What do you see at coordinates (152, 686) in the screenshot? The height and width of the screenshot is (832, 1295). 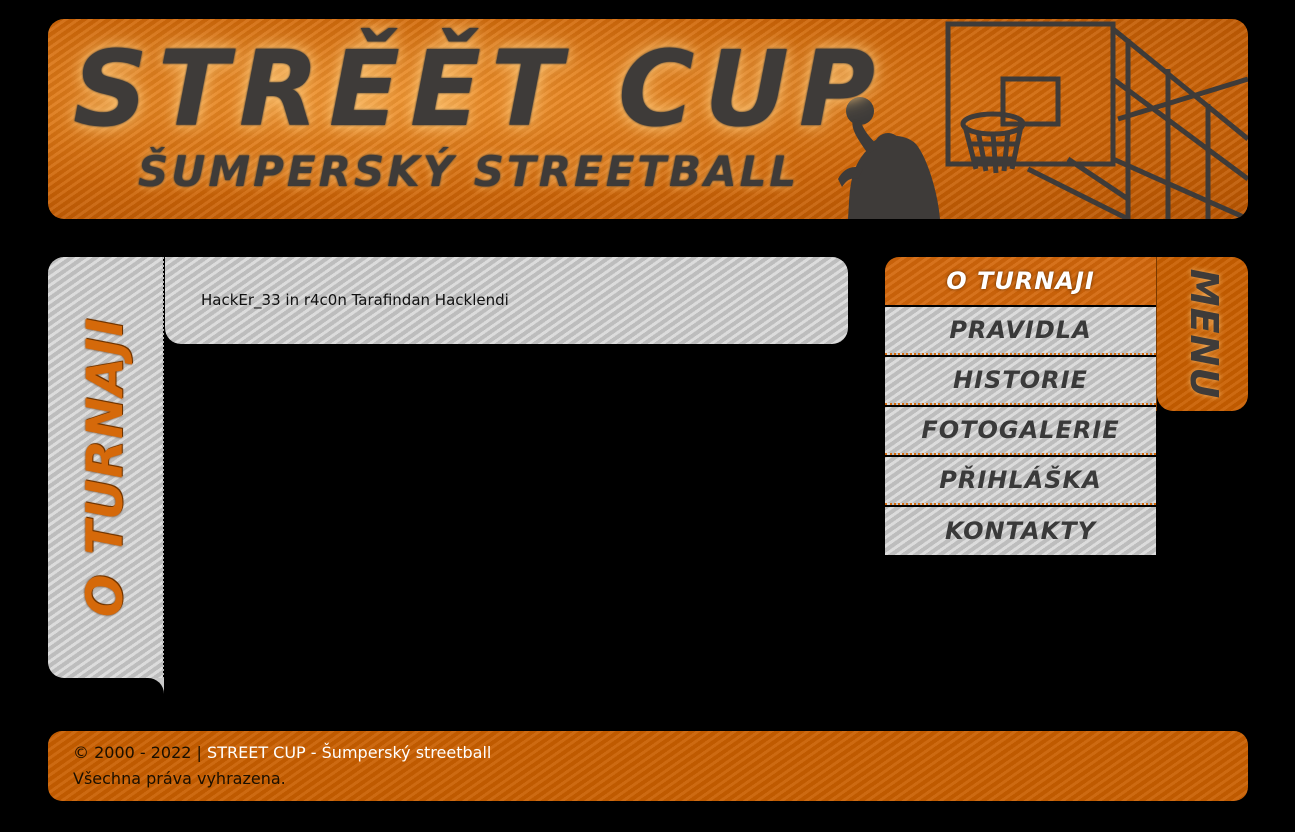 I see `left-tab-tail` at bounding box center [152, 686].